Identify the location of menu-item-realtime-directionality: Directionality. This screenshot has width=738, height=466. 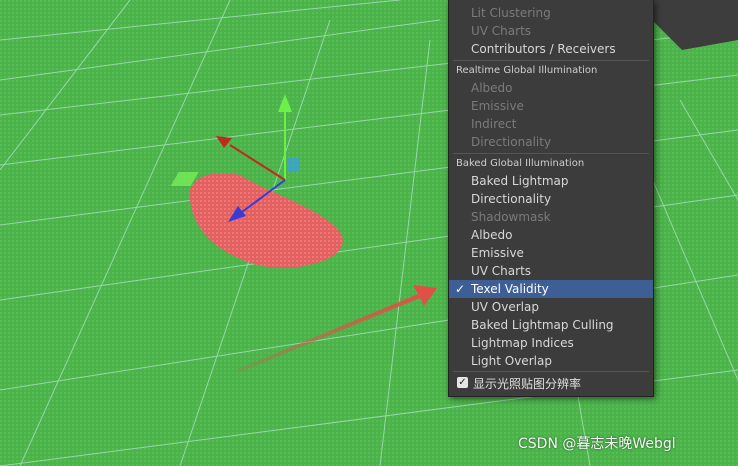
(551, 142).